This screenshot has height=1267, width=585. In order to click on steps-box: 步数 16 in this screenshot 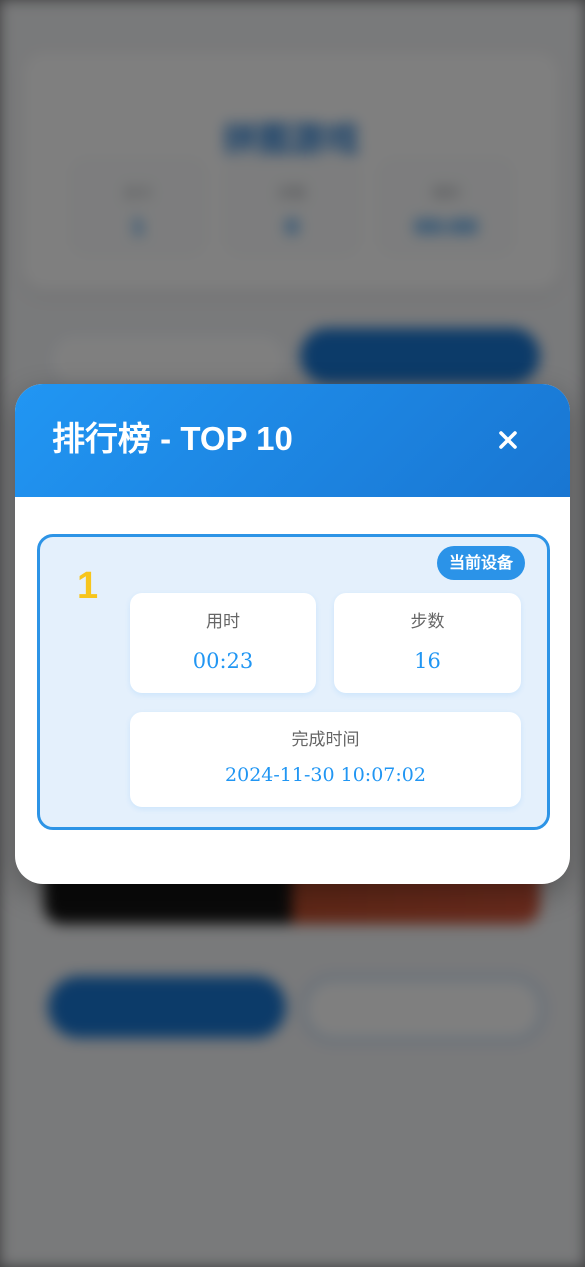, I will do `click(427, 643)`.